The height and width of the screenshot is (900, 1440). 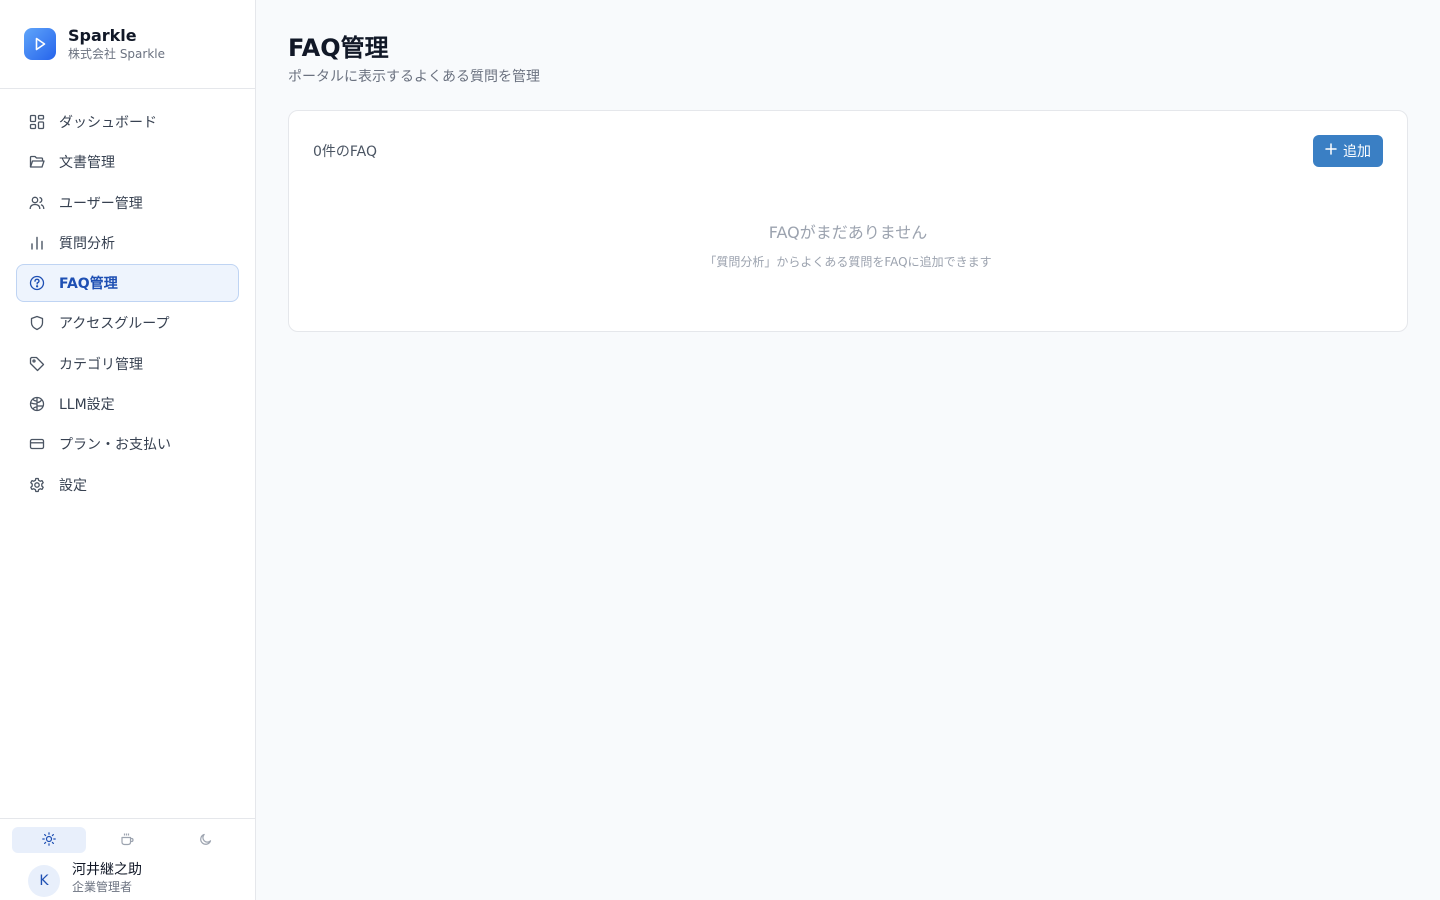 I want to click on empty-state: FAQがまだありません 「質問分析」からよくある質問をFAQに追加できます, so click(x=848, y=244).